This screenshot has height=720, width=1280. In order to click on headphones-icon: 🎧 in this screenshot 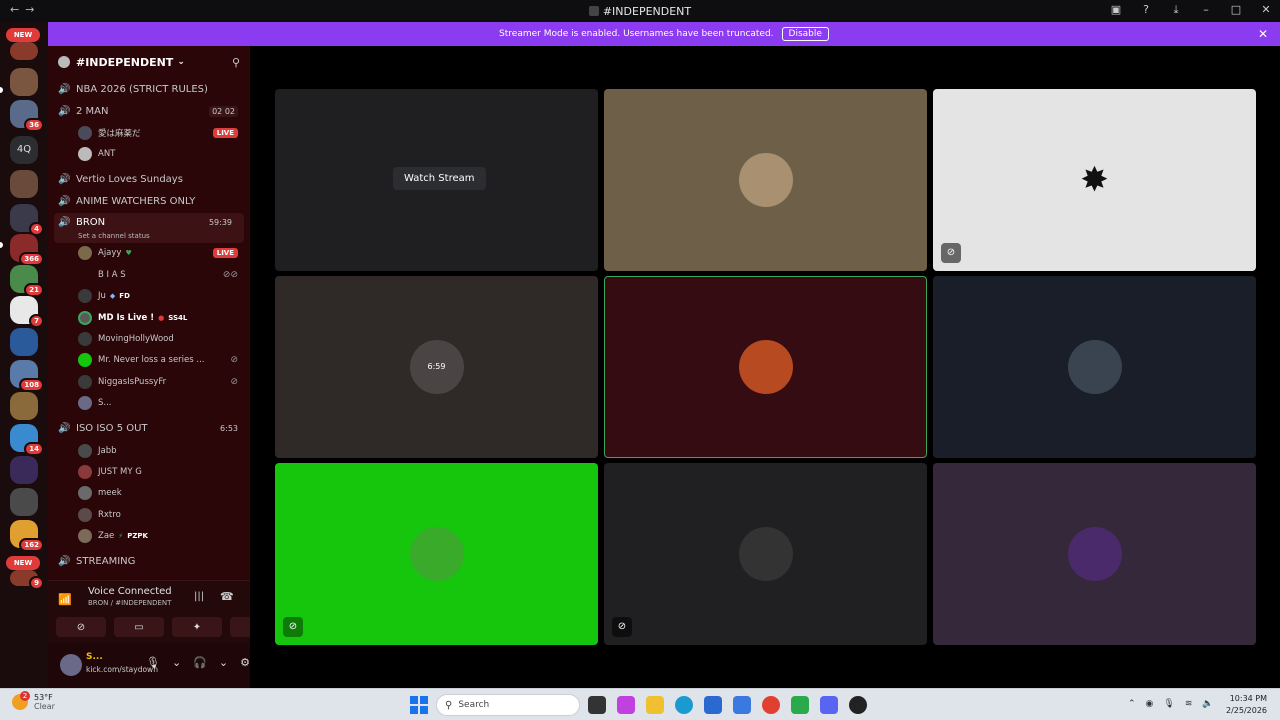, I will do `click(200, 662)`.